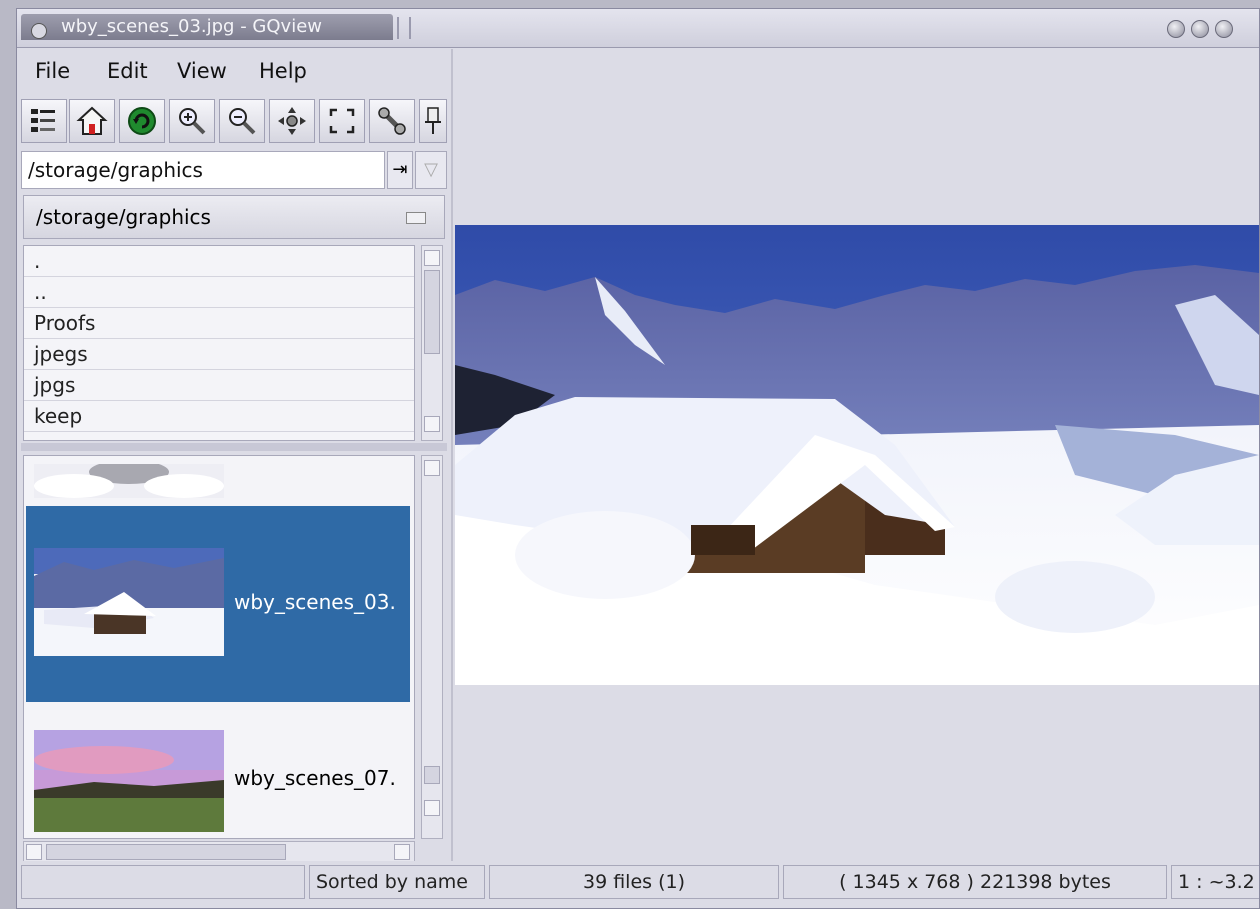  I want to click on horizontal-scrollbar, so click(219, 852).